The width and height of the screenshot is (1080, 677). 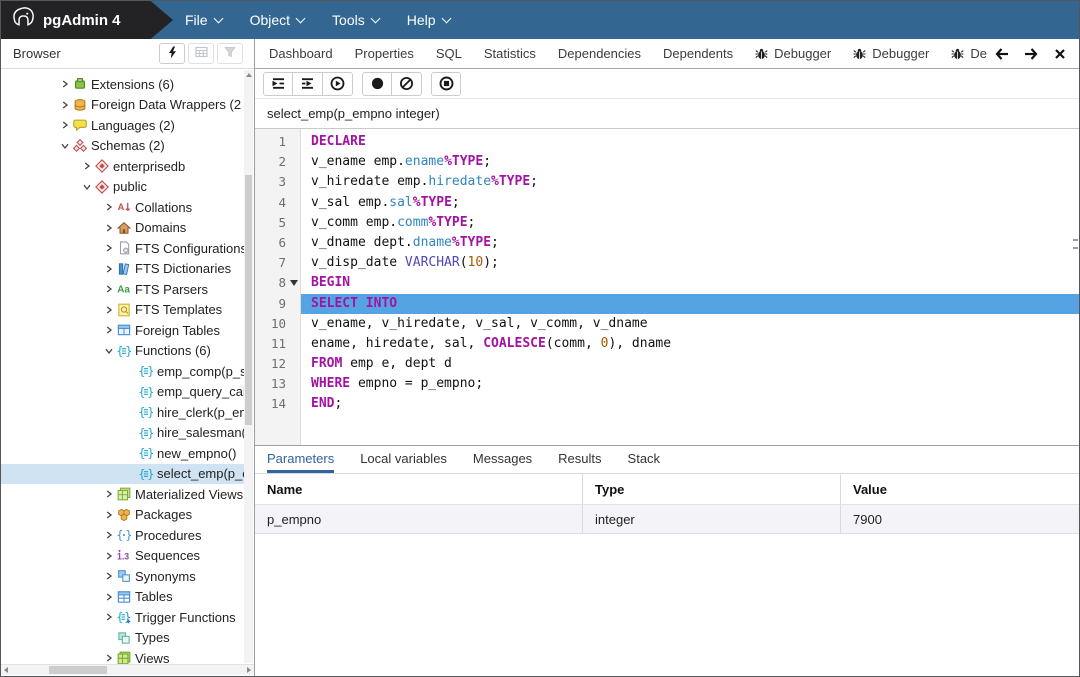 What do you see at coordinates (579, 462) in the screenshot?
I see `bottom-tab-results: Results` at bounding box center [579, 462].